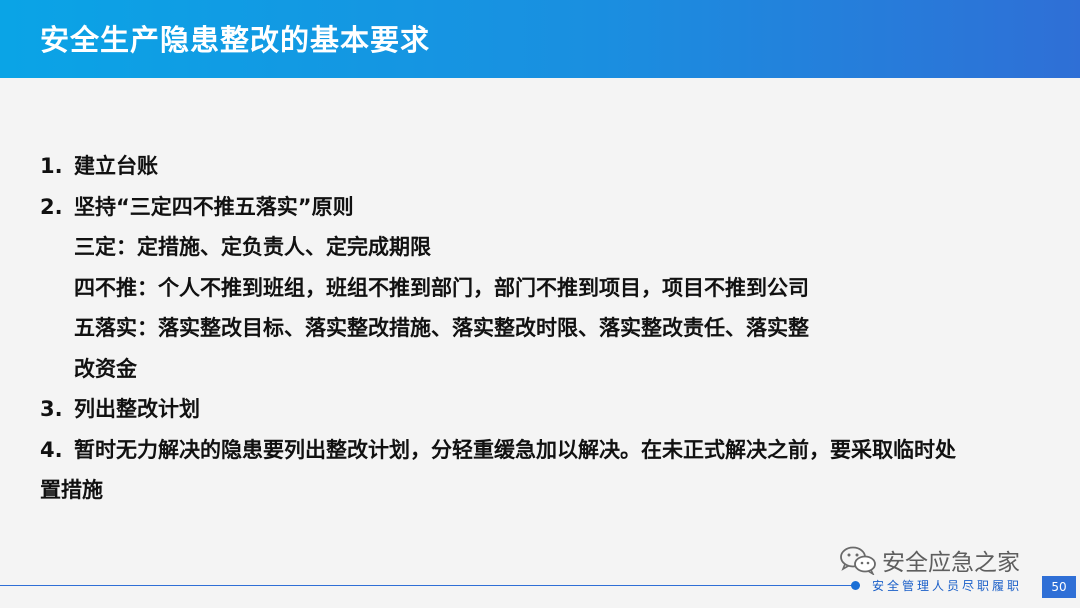 The image size is (1080, 608). What do you see at coordinates (105, 368) in the screenshot?
I see `sub-item-wu-luo-shi-cont: 改资金` at bounding box center [105, 368].